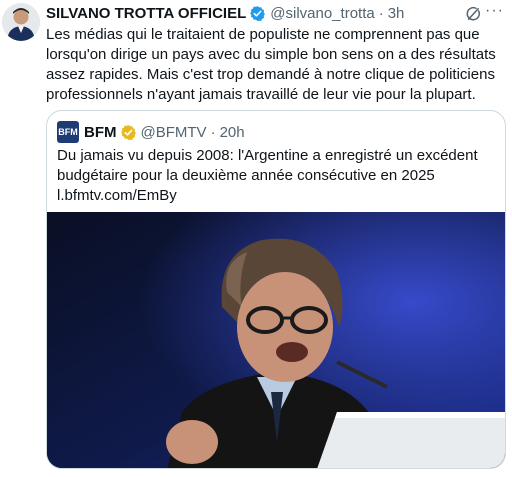 This screenshot has width=512, height=477. Describe the element at coordinates (21, 22) in the screenshot. I see `avatar` at that location.